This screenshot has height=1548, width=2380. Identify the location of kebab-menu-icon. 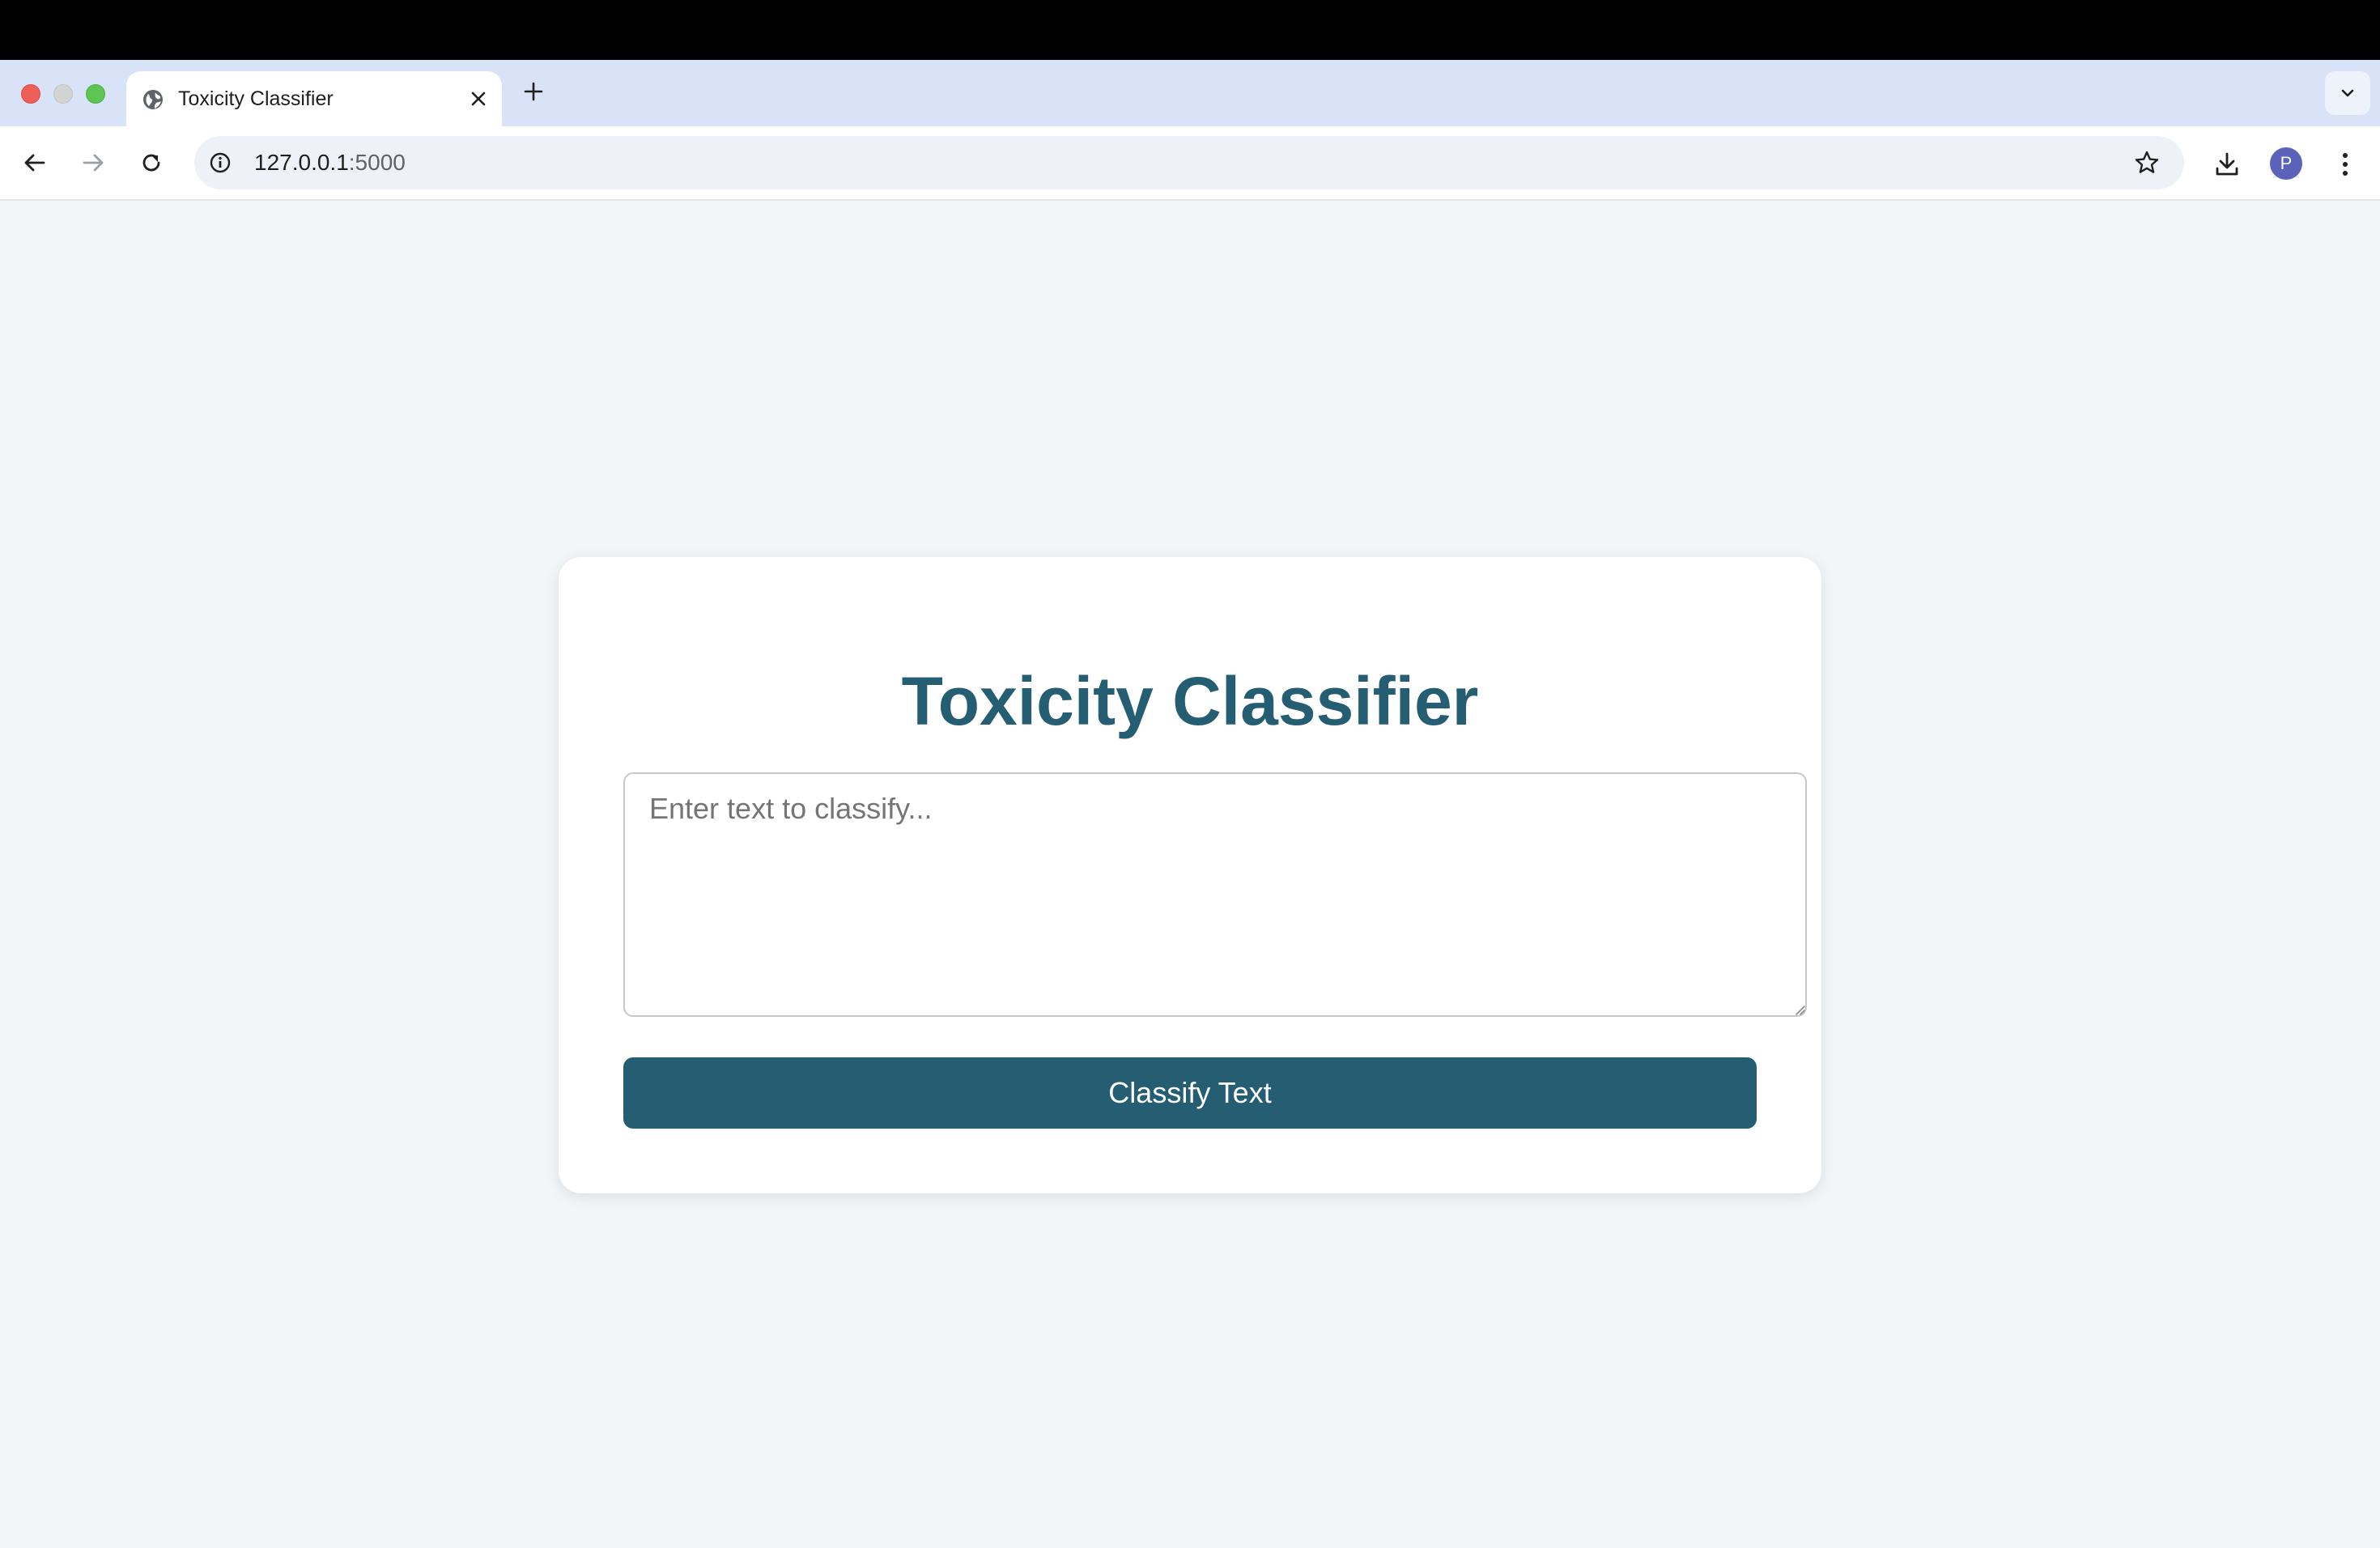
(2345, 165).